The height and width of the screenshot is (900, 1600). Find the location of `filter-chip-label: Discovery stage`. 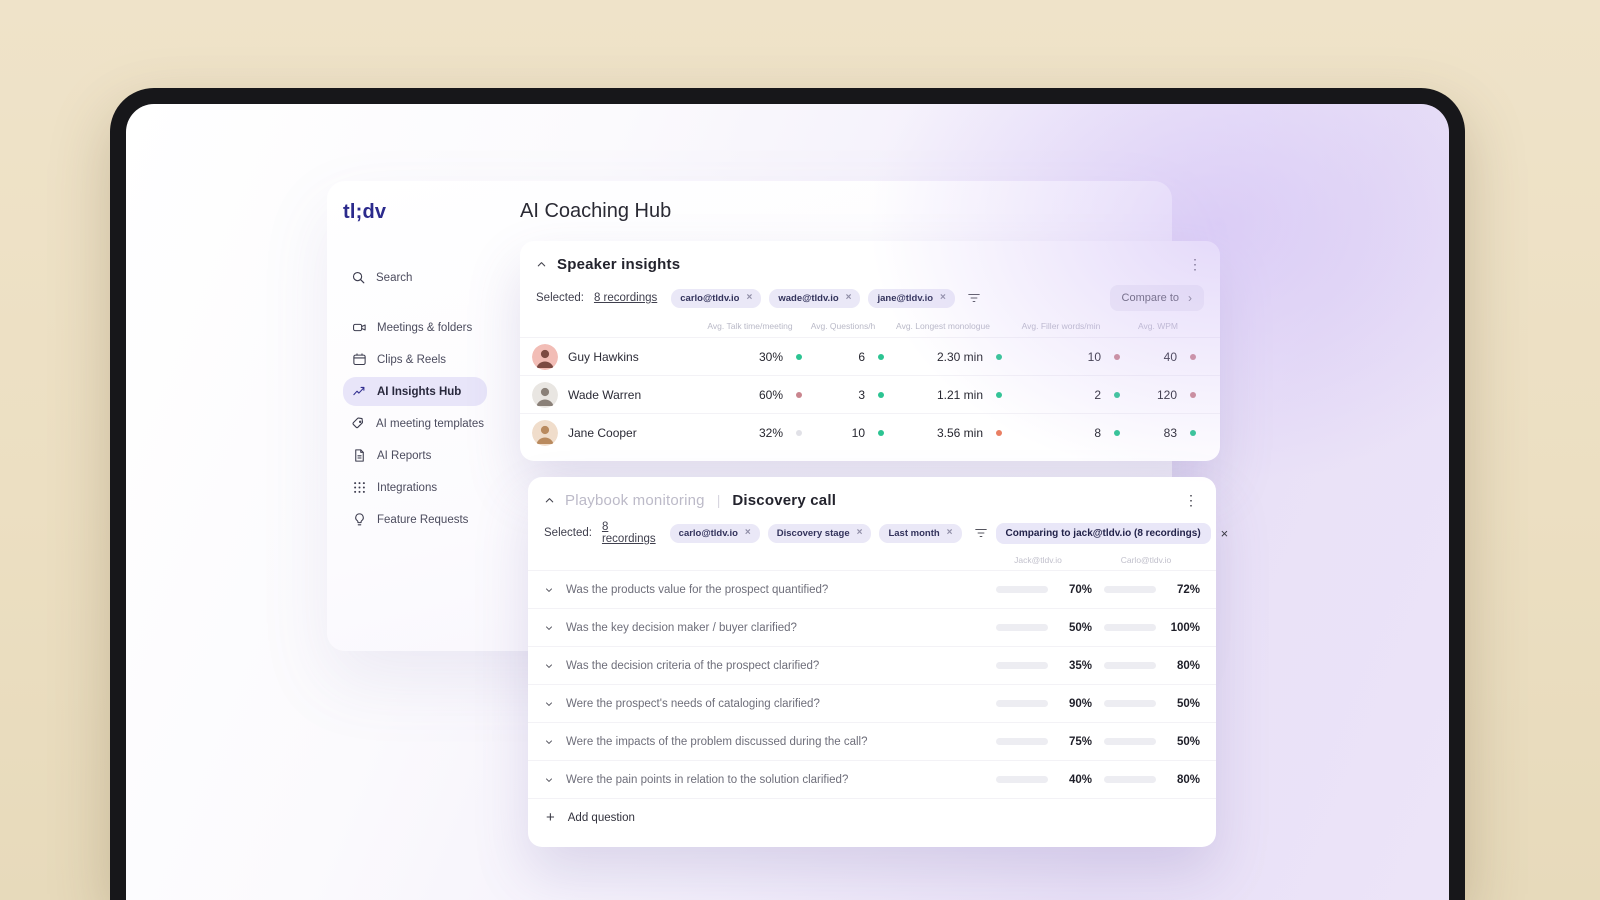

filter-chip-label: Discovery stage is located at coordinates (813, 533).